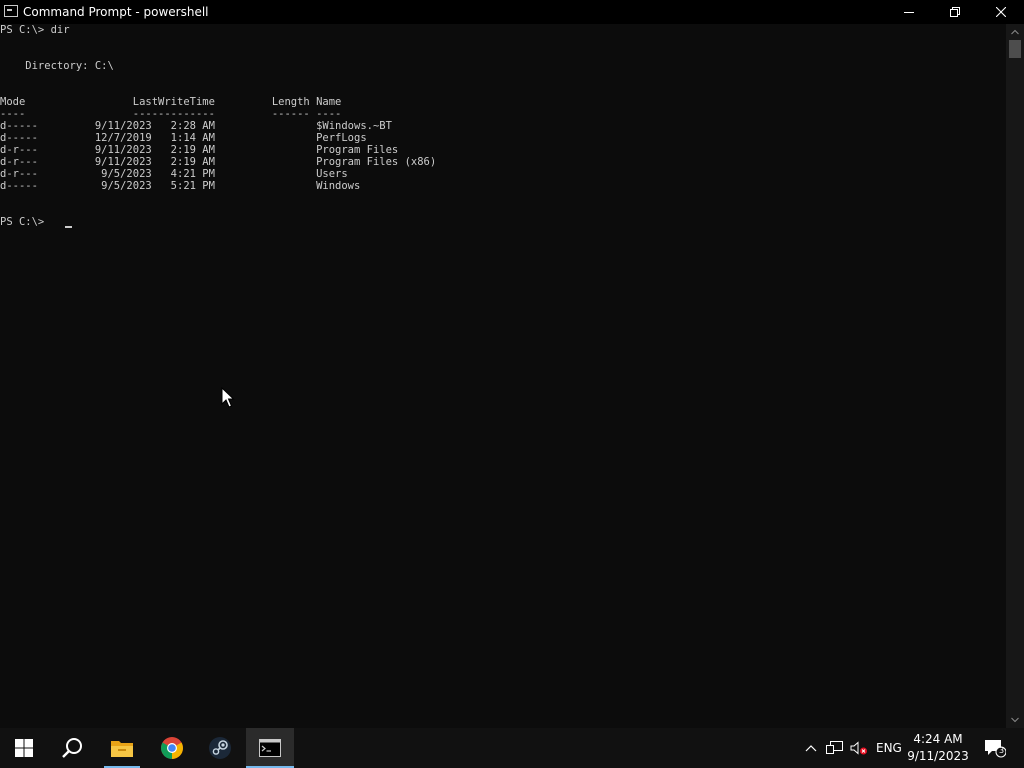  I want to click on language-indicator: ENG, so click(889, 748).